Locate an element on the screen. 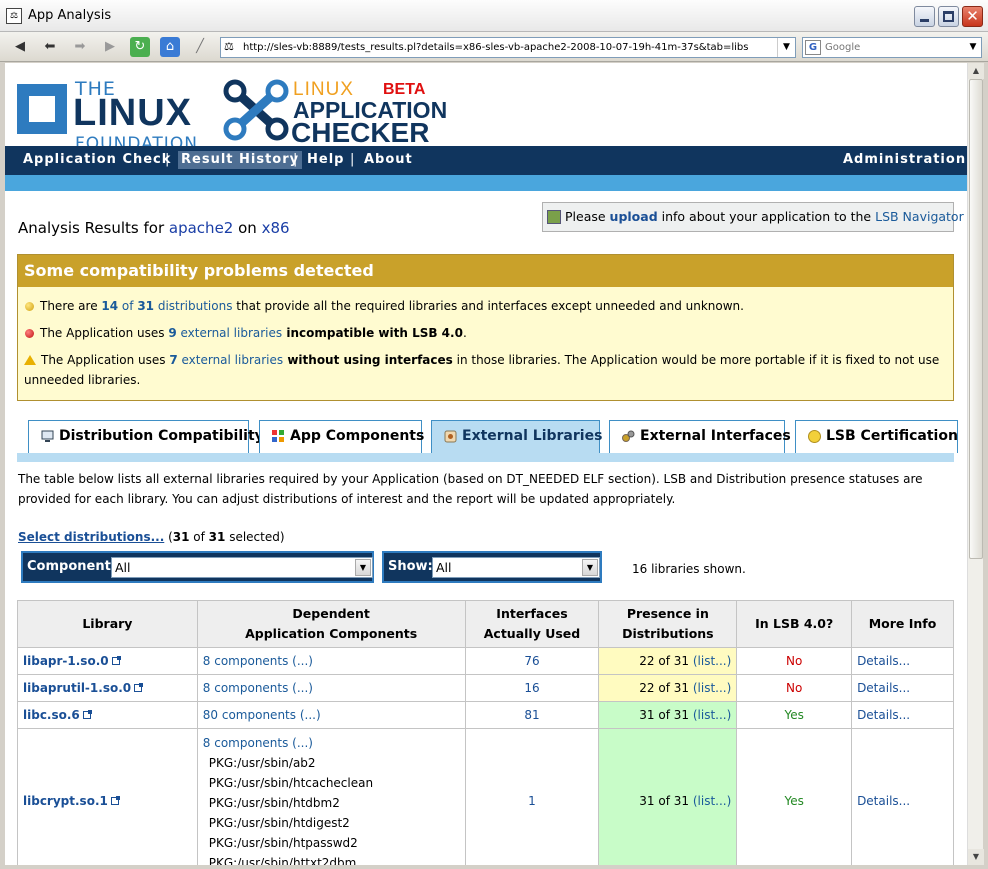  forward-arrow-icon: ▶ is located at coordinates (110, 47).